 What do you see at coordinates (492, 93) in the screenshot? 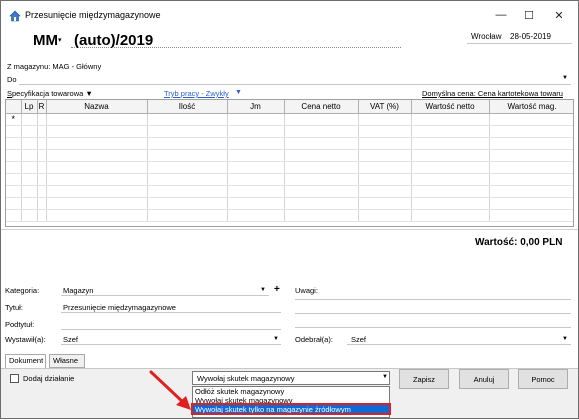
I see `default-price-link: Domyślna cena: Cena kartotekowa towaru` at bounding box center [492, 93].